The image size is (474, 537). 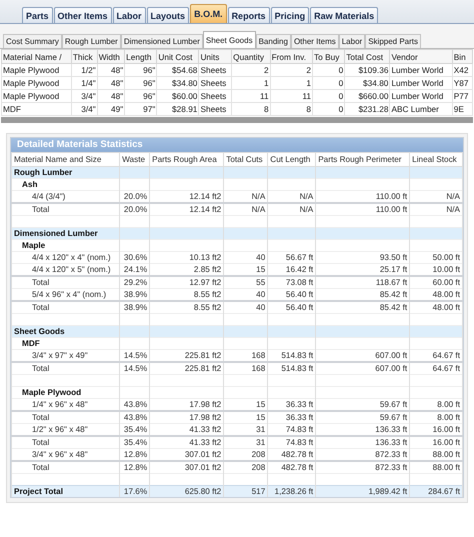 What do you see at coordinates (246, 404) in the screenshot?
I see `table-cell: 15` at bounding box center [246, 404].